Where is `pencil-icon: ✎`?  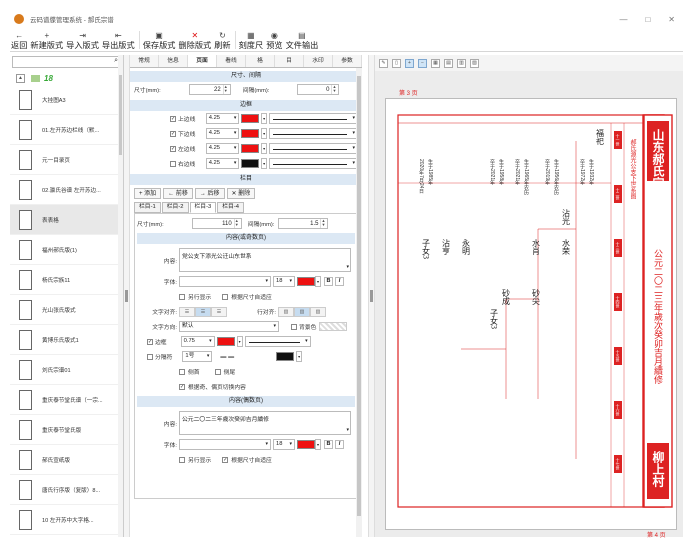
pencil-icon: ✎ is located at coordinates (383, 63).